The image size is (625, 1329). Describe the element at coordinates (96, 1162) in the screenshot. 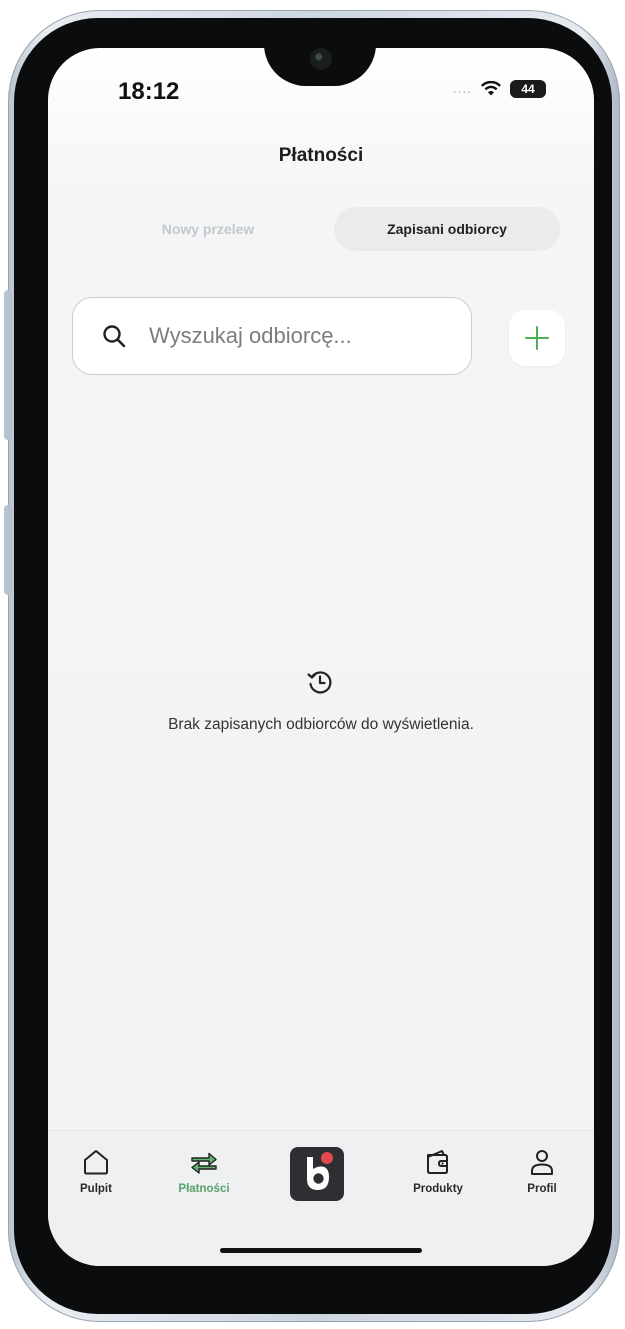

I see `home-icon` at that location.